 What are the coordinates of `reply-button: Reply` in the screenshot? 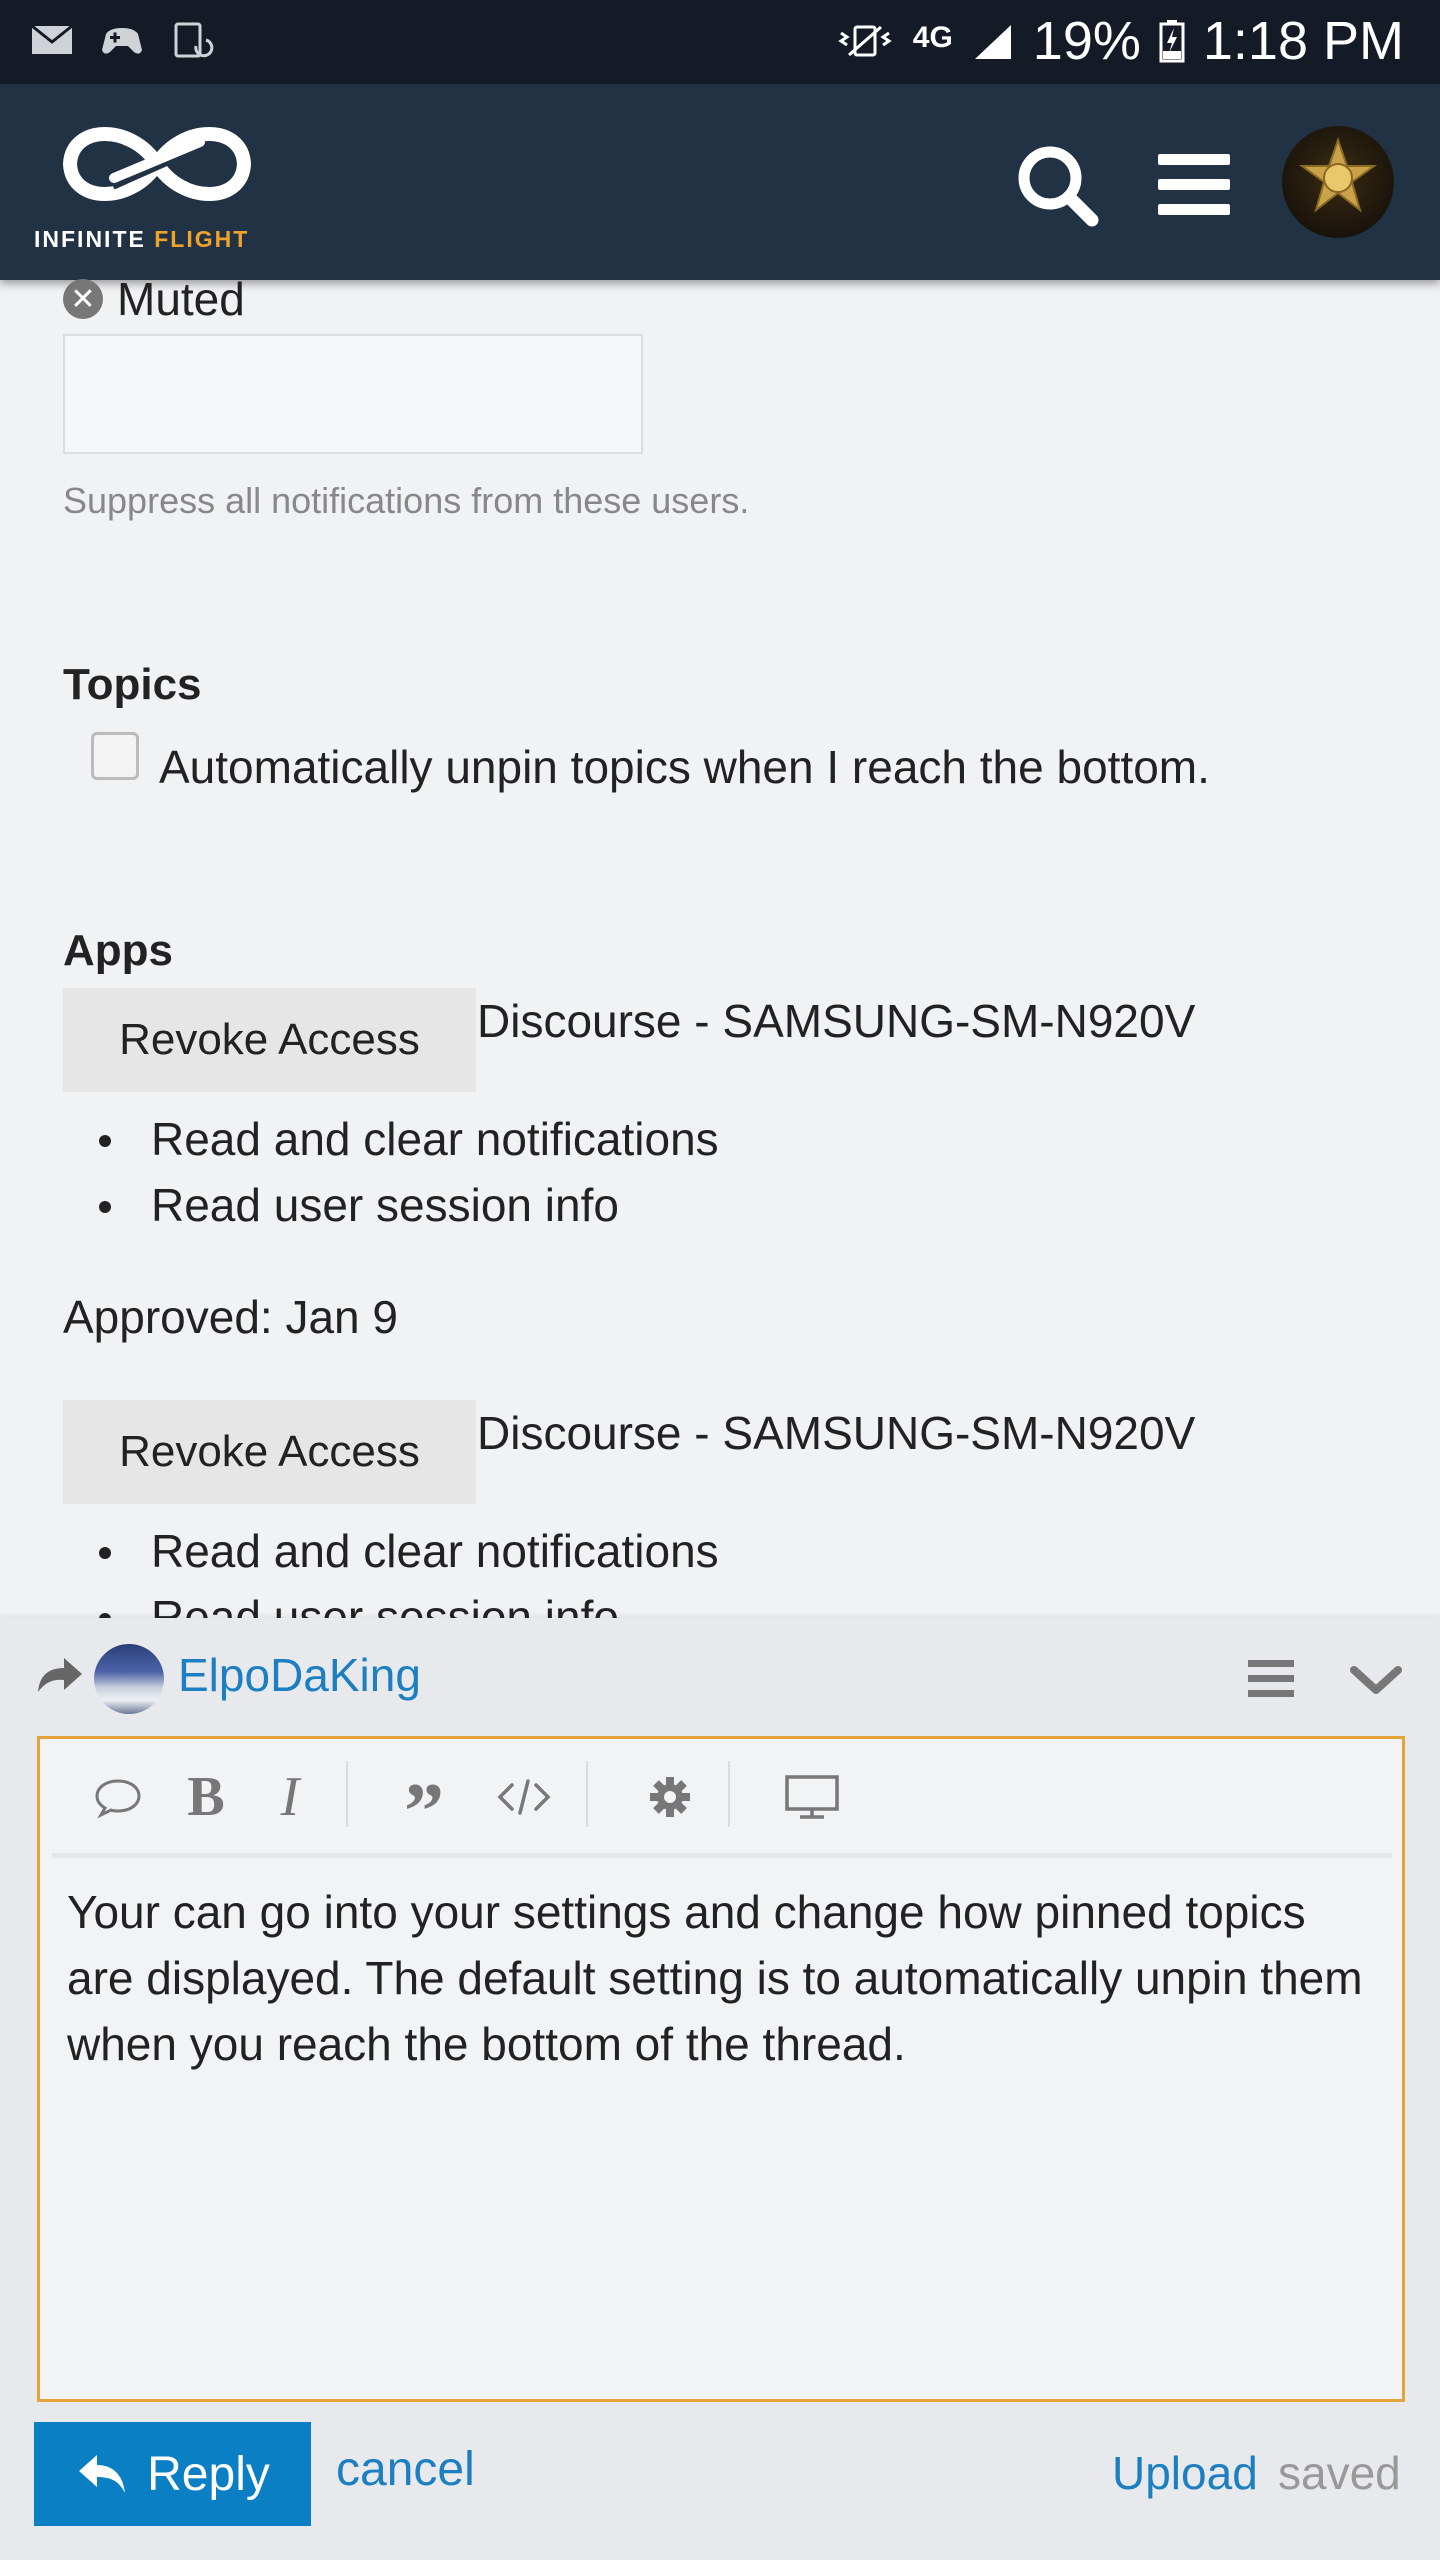 It's located at (172, 2474).